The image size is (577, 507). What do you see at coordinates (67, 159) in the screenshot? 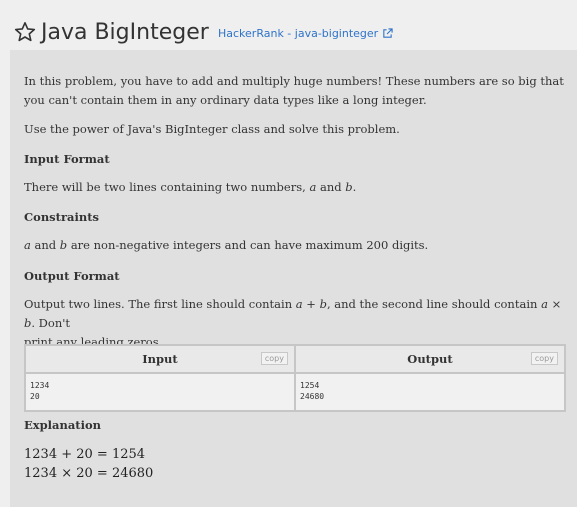
I see `input-format-heading: Input Format` at bounding box center [67, 159].